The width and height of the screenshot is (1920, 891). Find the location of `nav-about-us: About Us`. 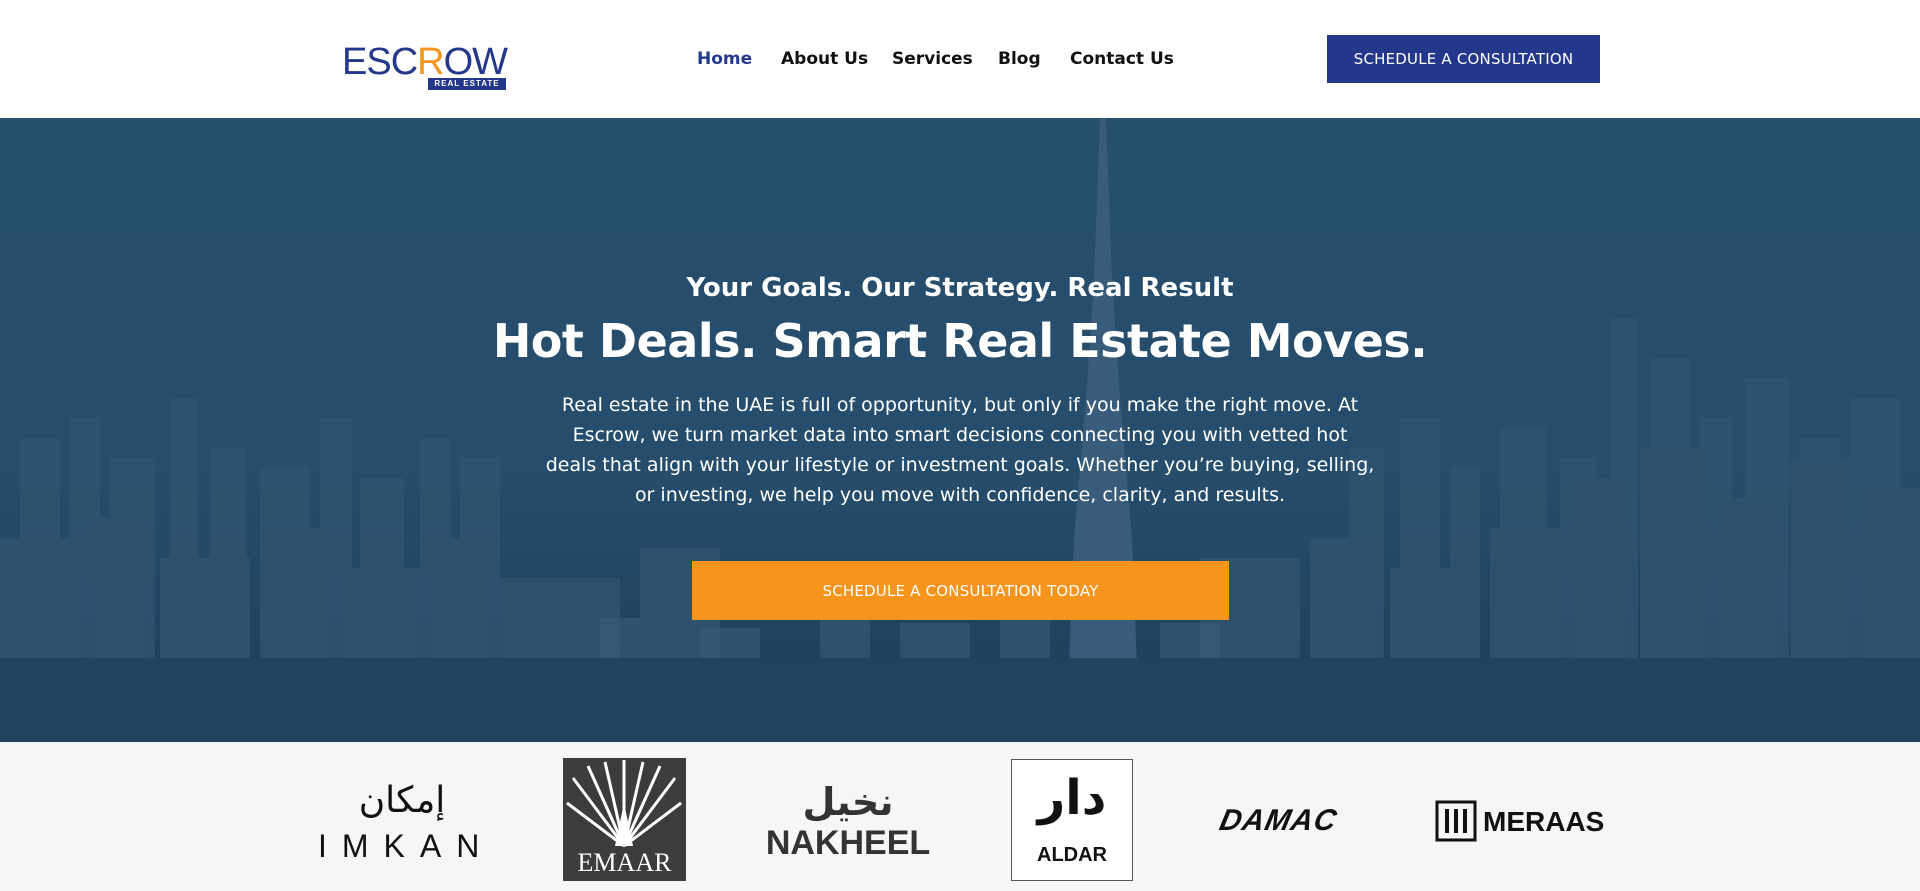

nav-about-us: About Us is located at coordinates (824, 59).